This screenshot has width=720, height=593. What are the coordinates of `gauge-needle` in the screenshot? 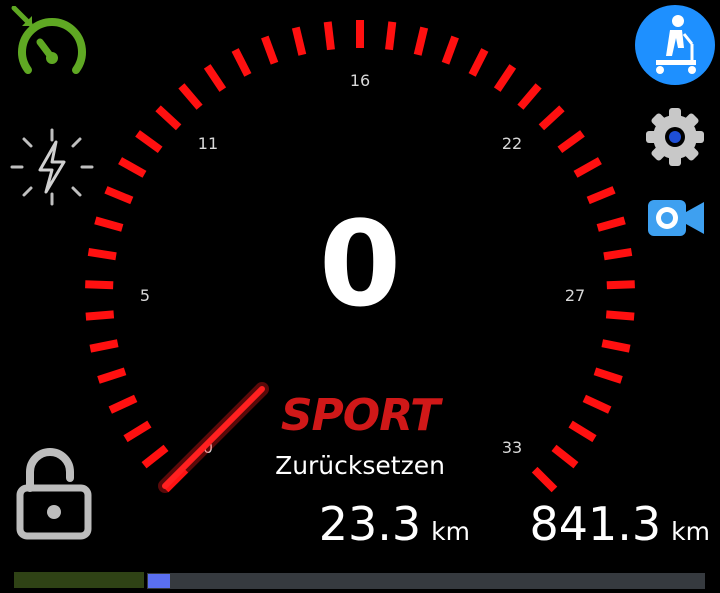 It's located at (213, 437).